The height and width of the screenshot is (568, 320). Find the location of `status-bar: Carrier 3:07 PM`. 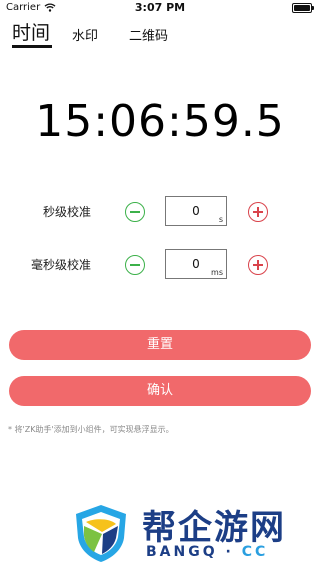

status-bar: Carrier 3:07 PM is located at coordinates (160, 8).